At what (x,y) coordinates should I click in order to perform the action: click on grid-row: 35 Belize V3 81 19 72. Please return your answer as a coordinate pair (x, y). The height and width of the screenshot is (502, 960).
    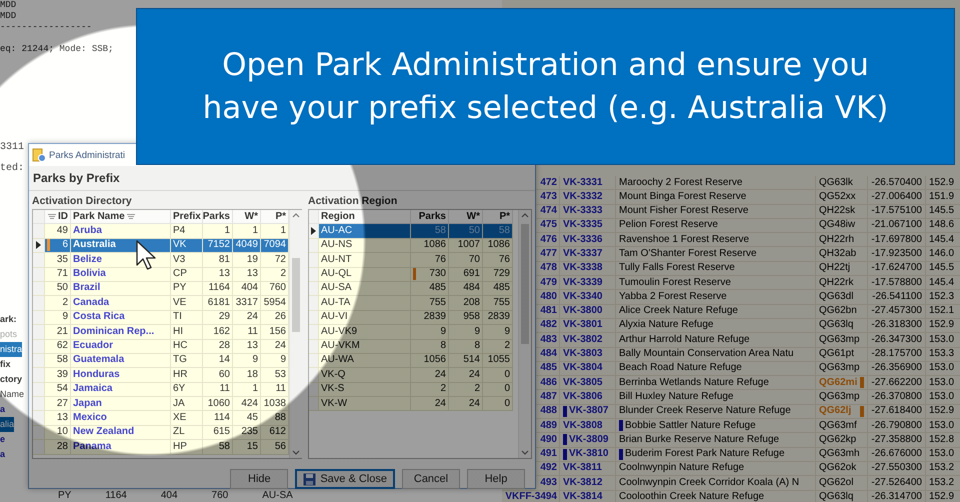
    Looking at the image, I should click on (161, 260).